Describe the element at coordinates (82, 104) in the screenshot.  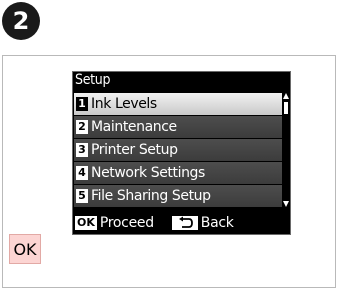
I see `menu-item-number: 1` at that location.